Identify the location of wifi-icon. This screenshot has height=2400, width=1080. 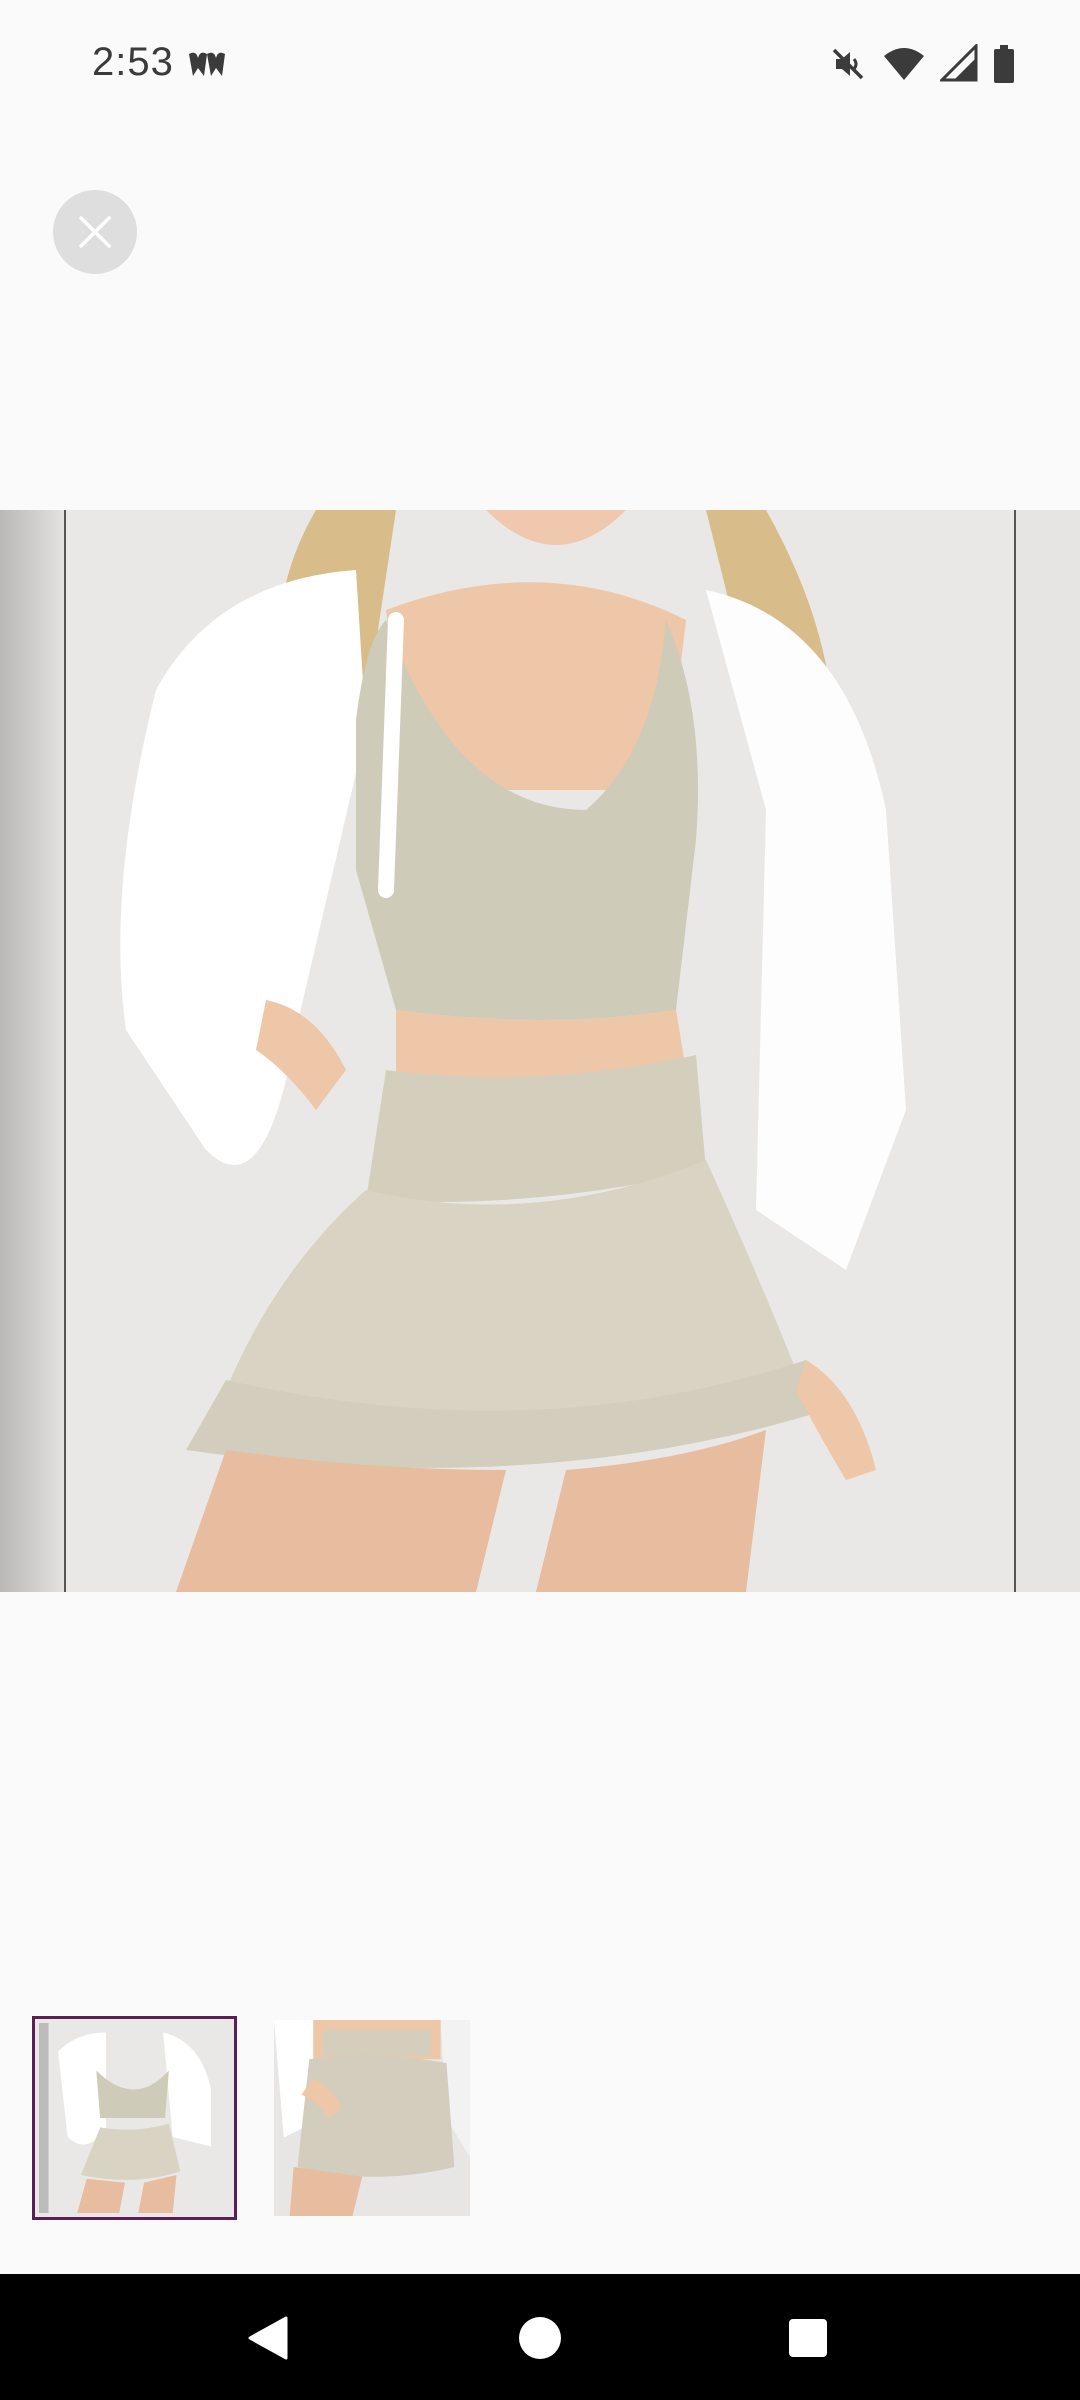
(904, 64).